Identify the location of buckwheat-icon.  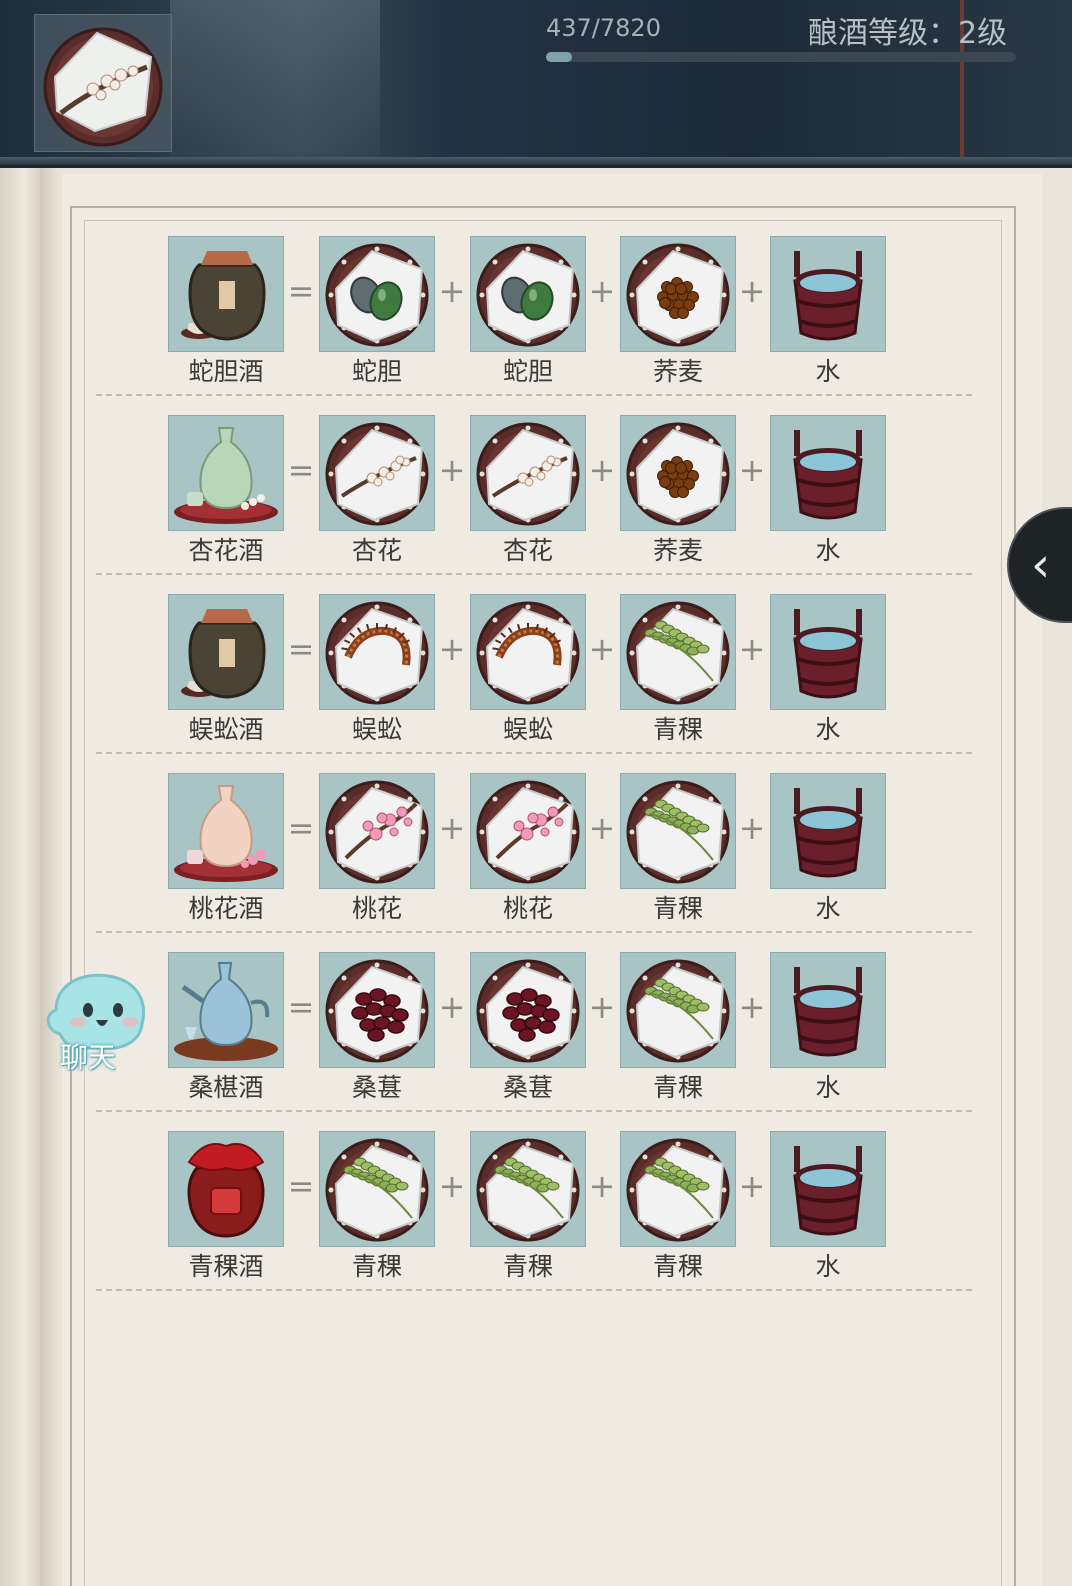
(678, 294).